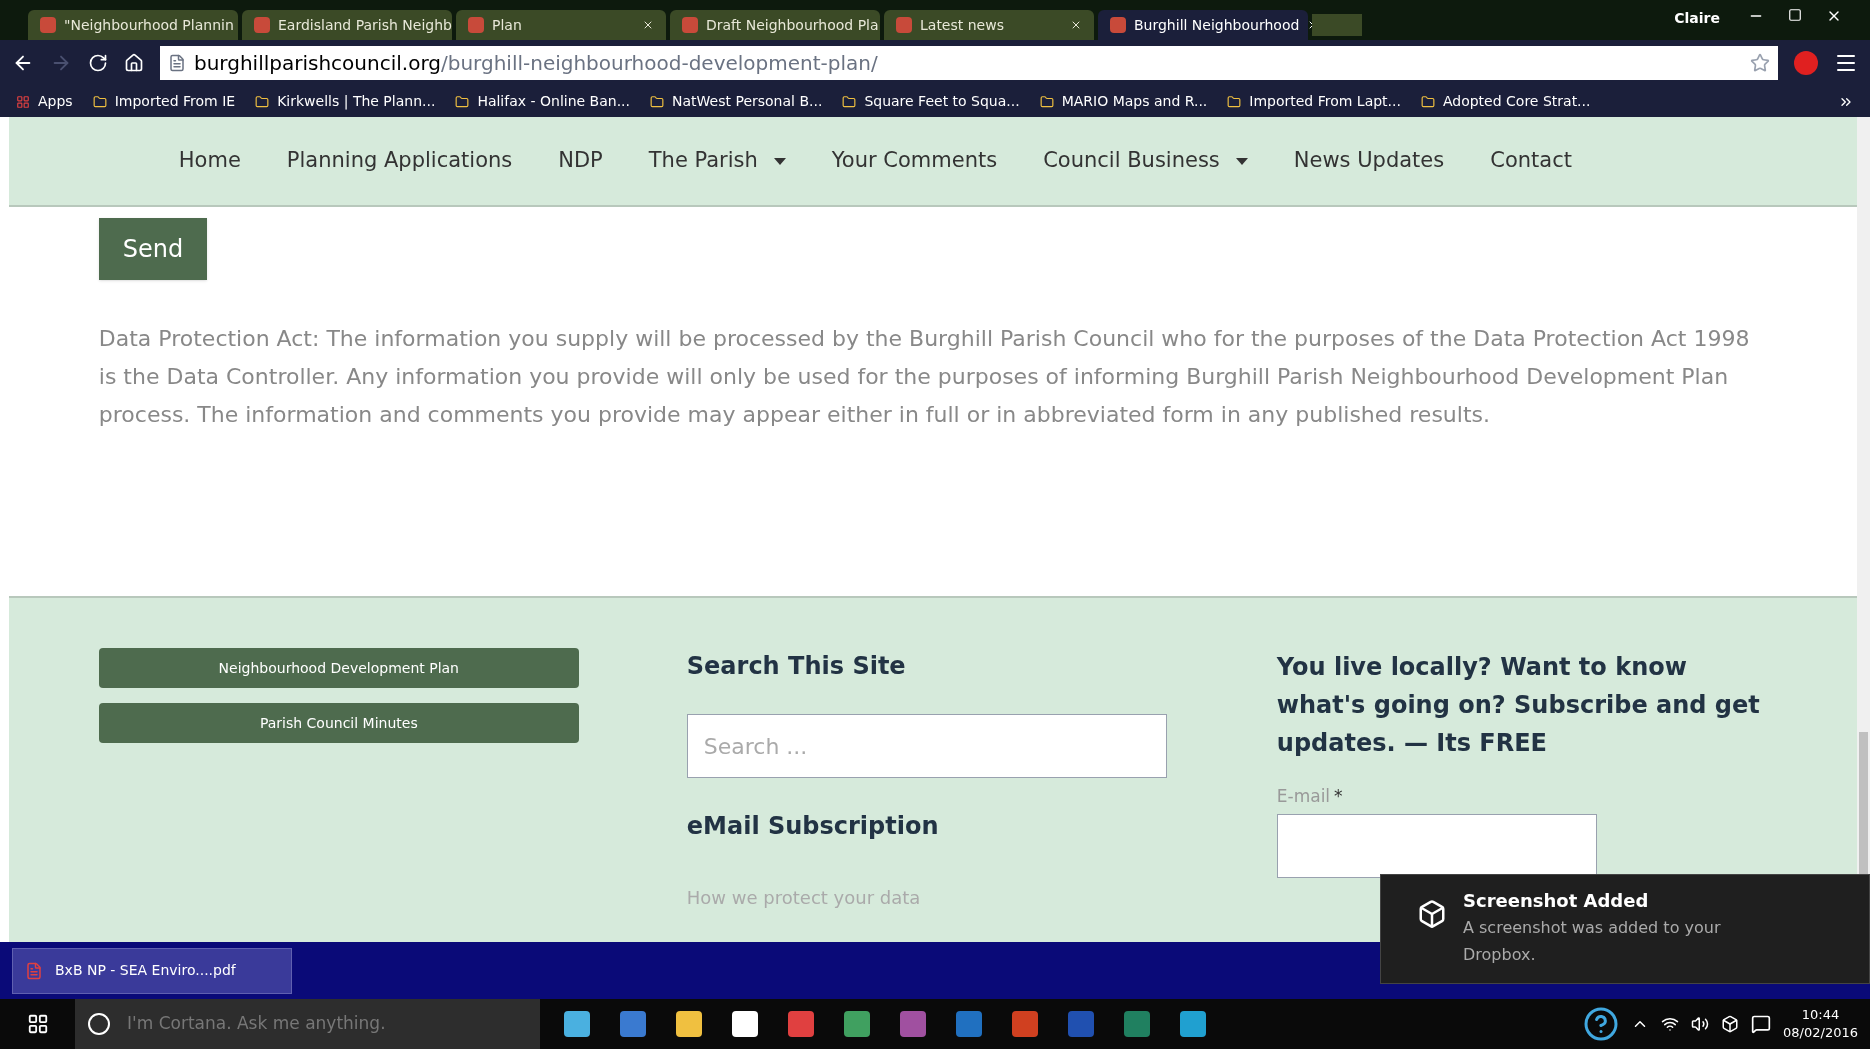 This screenshot has width=1870, height=1049. I want to click on tab-title: "Neighbourhood Plannin, so click(149, 25).